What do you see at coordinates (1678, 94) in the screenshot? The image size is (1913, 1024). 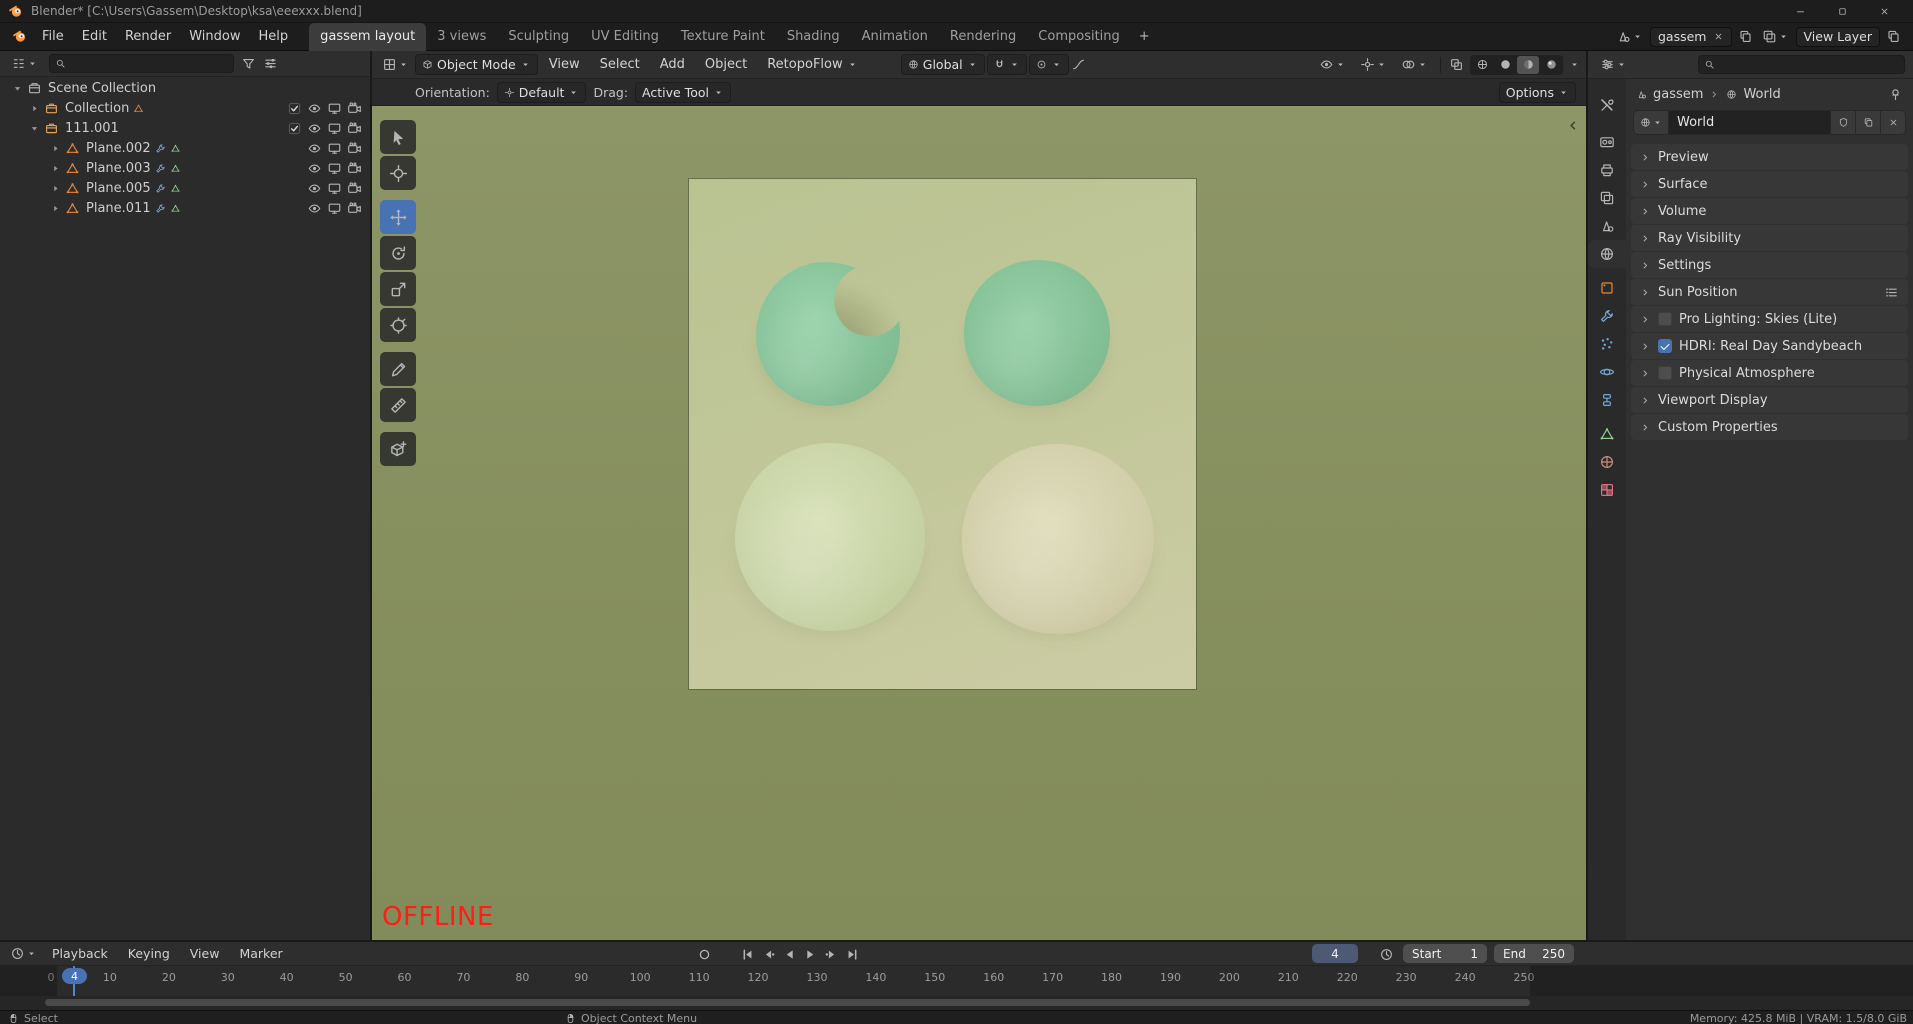 I see `breadcrumb-scene: gassem` at bounding box center [1678, 94].